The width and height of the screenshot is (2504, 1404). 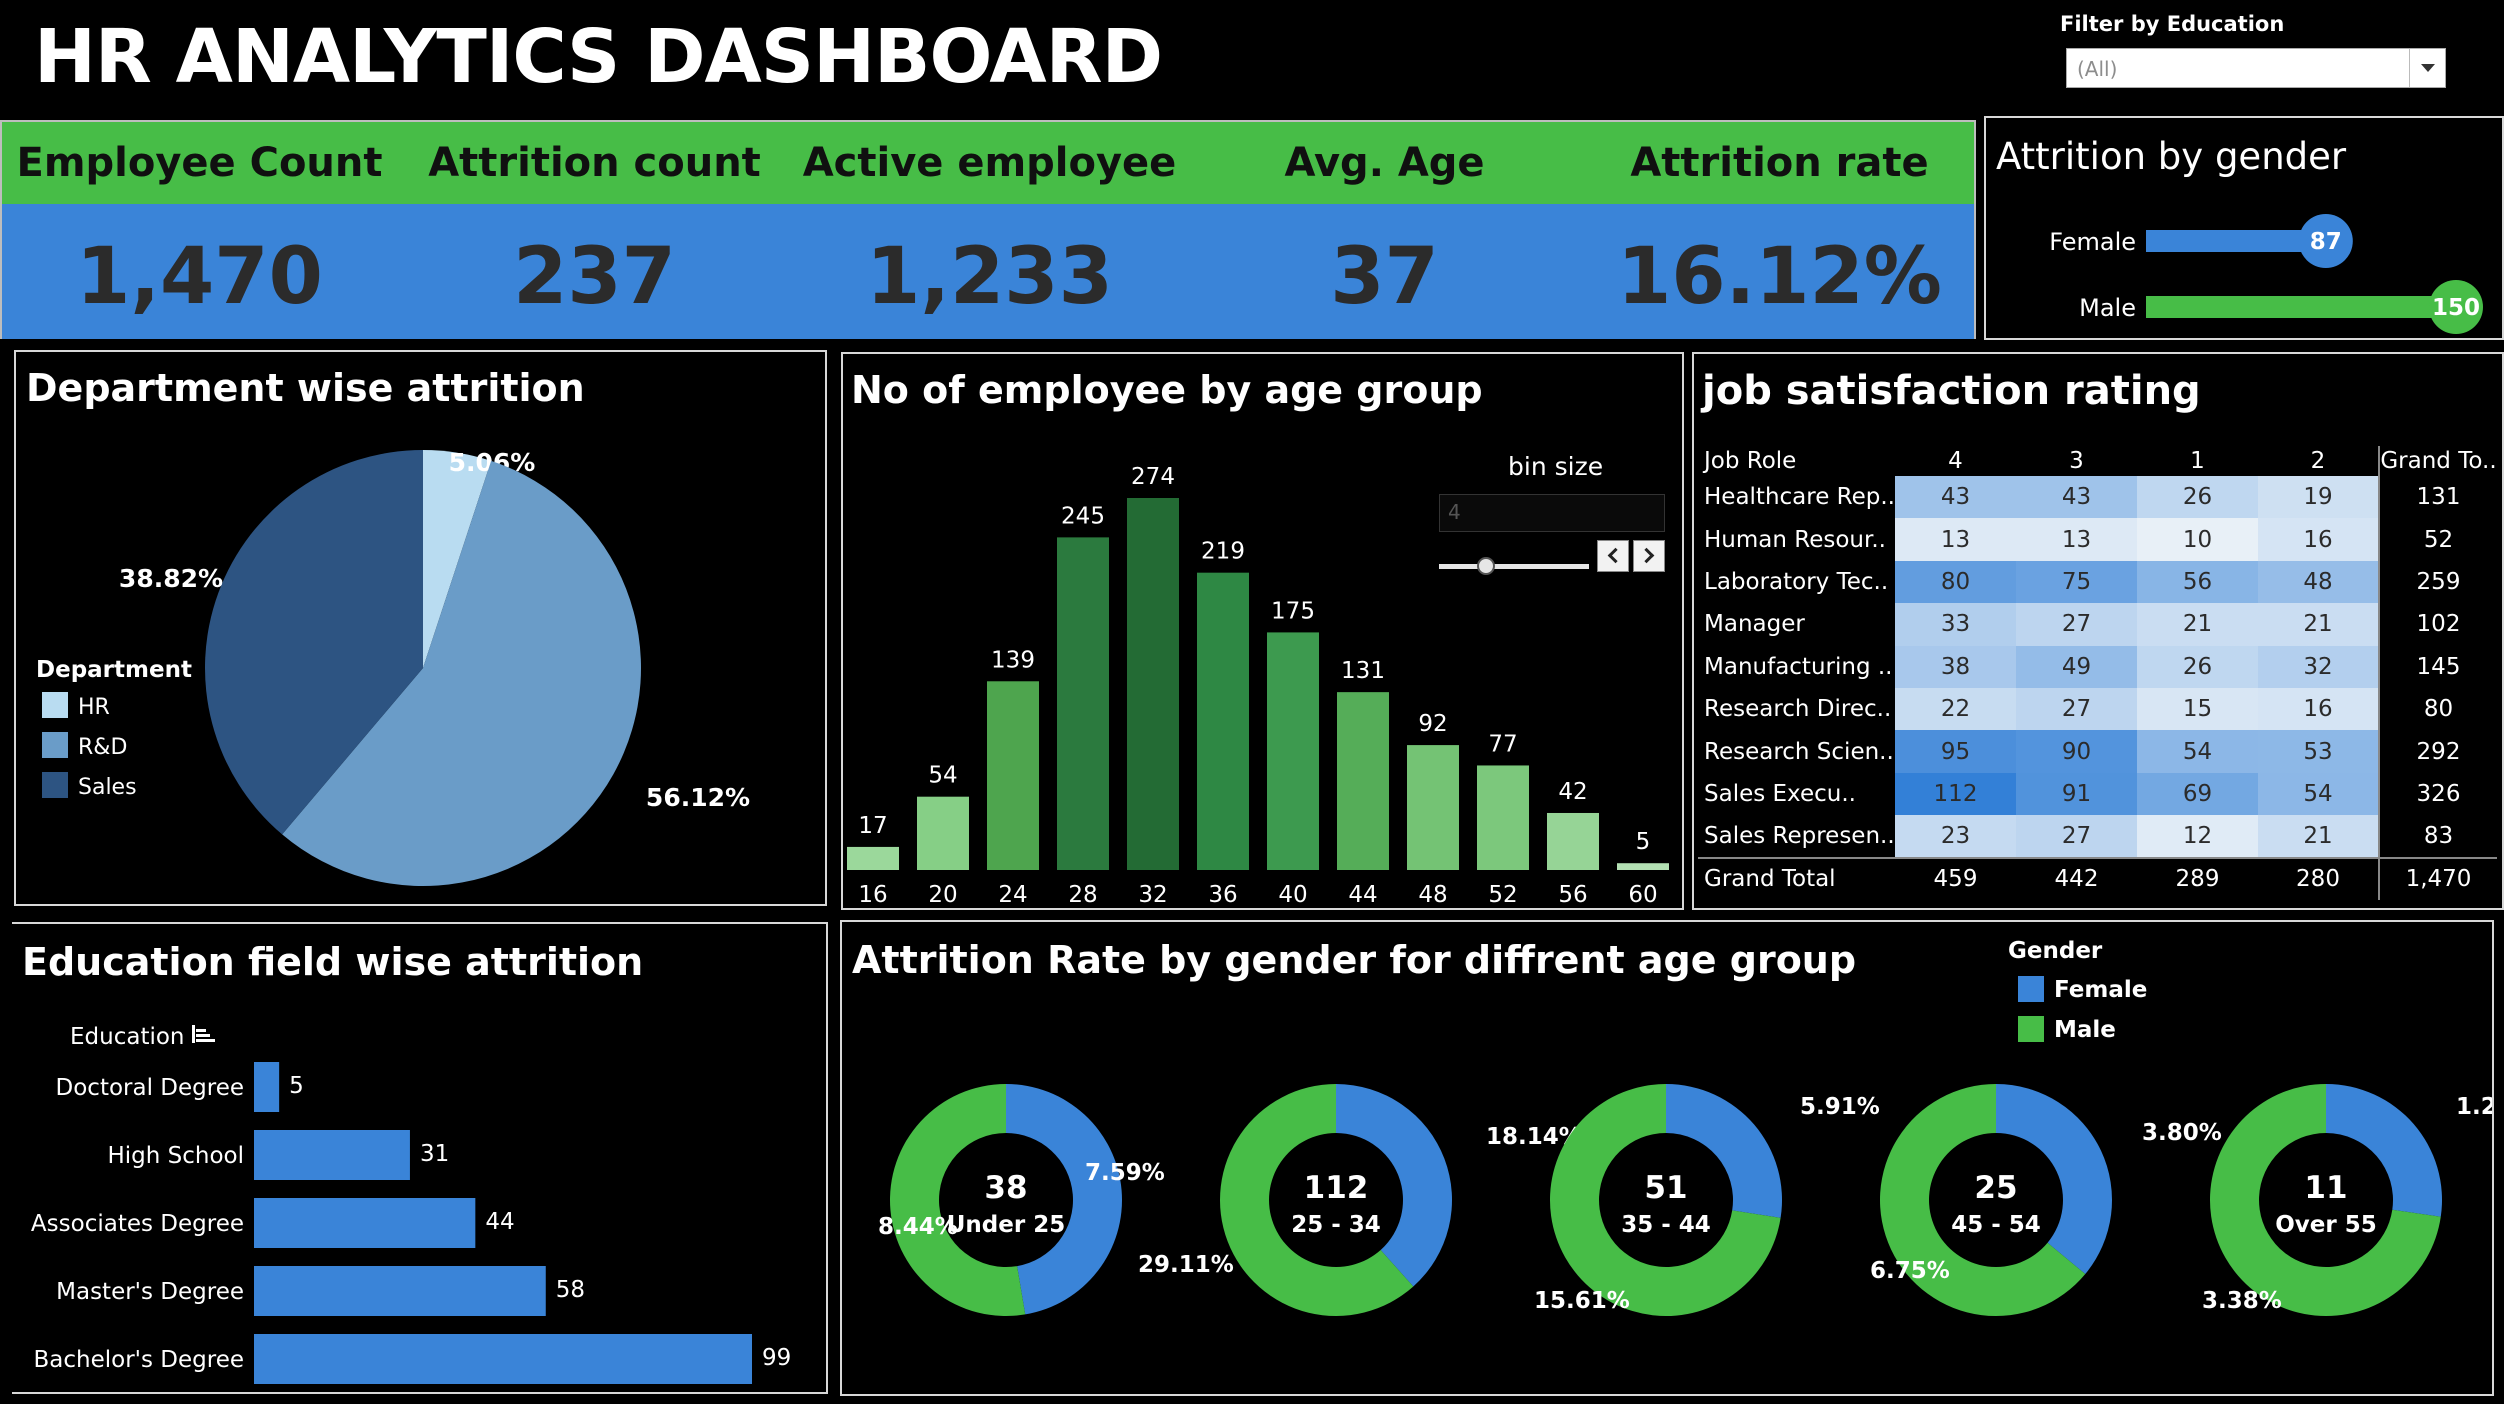 What do you see at coordinates (989, 163) in the screenshot?
I see `kpi-label: Active employee` at bounding box center [989, 163].